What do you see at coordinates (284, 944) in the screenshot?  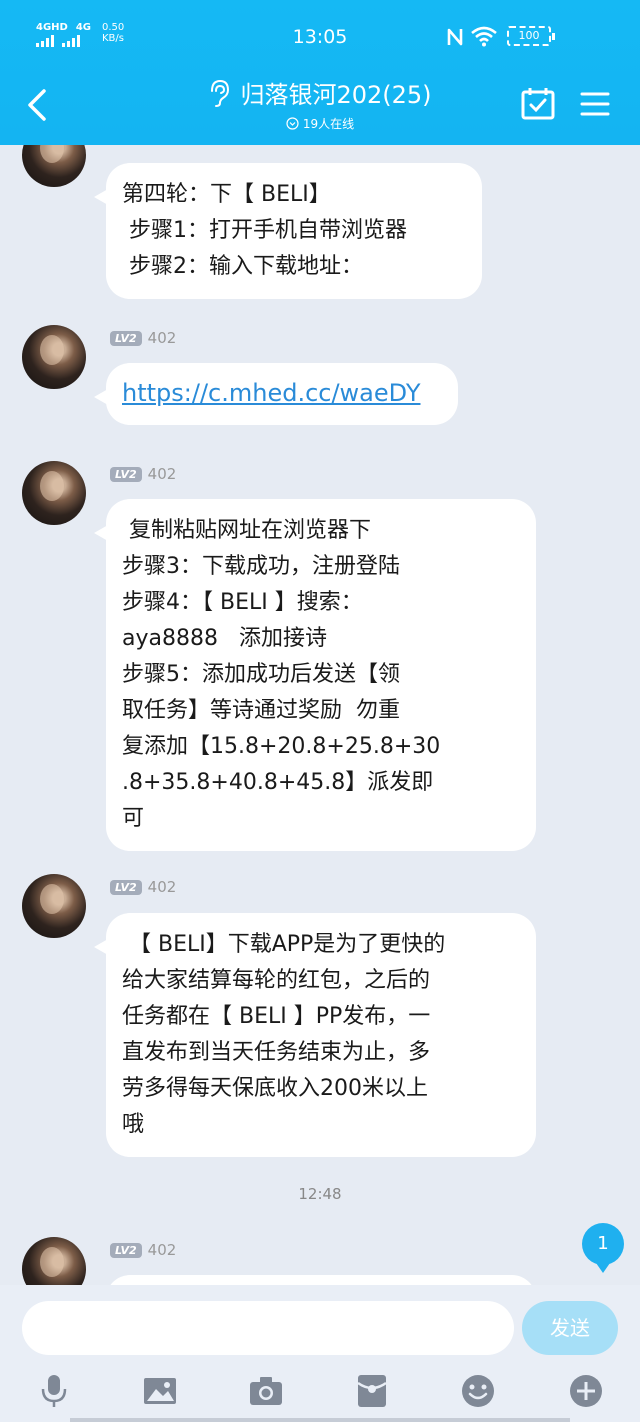 I see `message-line: 【 BELI】下载APP是为了更快的` at bounding box center [284, 944].